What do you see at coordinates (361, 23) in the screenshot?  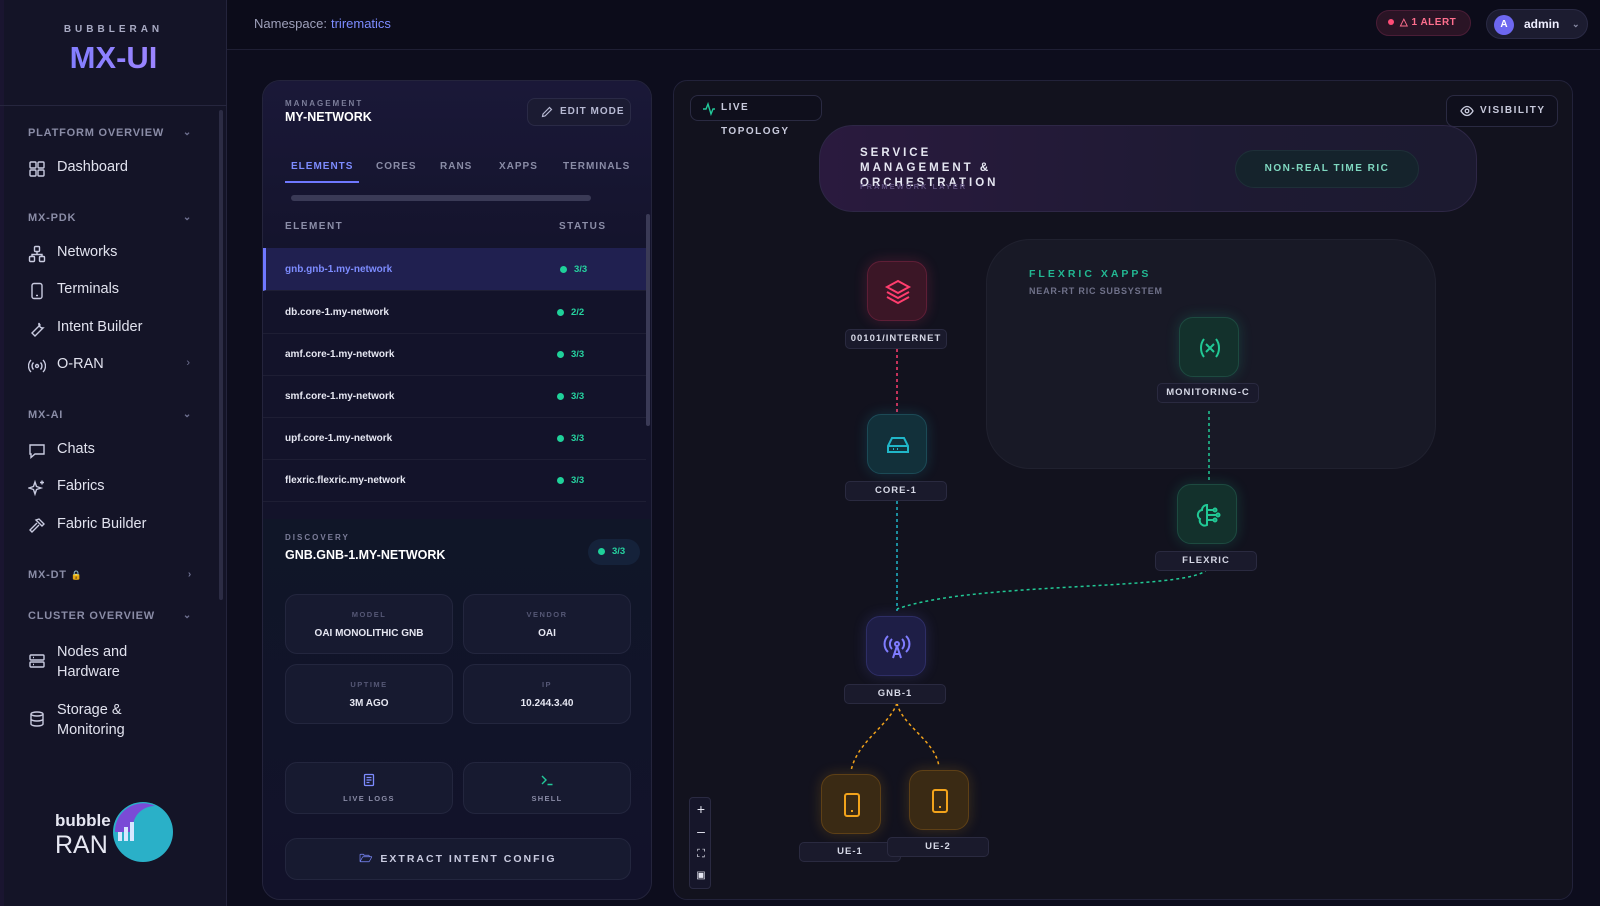 I see `namespace-value: trirematics` at bounding box center [361, 23].